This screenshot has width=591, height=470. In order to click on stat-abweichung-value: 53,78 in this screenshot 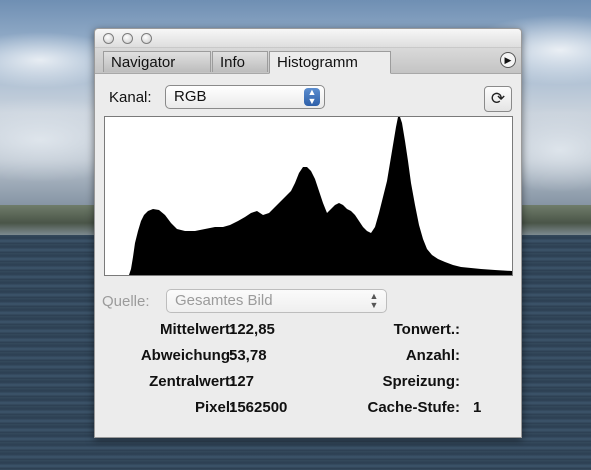, I will do `click(248, 355)`.